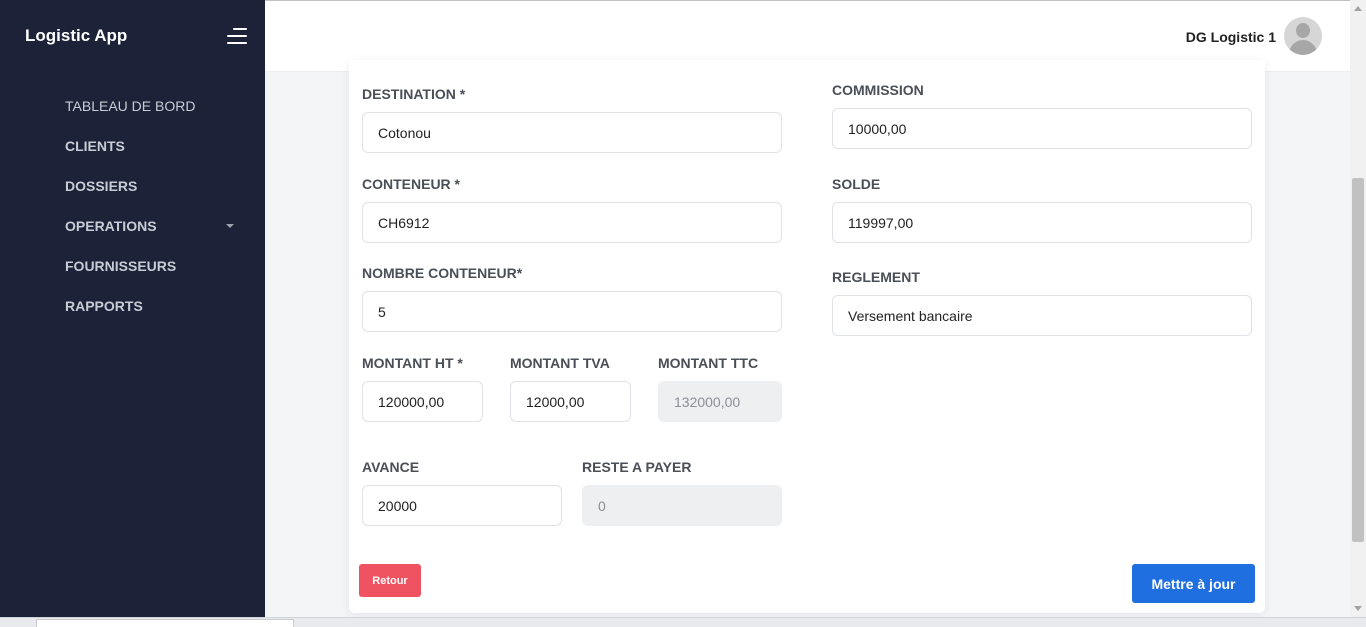  What do you see at coordinates (236, 36) in the screenshot?
I see `menu-toggle-icon` at bounding box center [236, 36].